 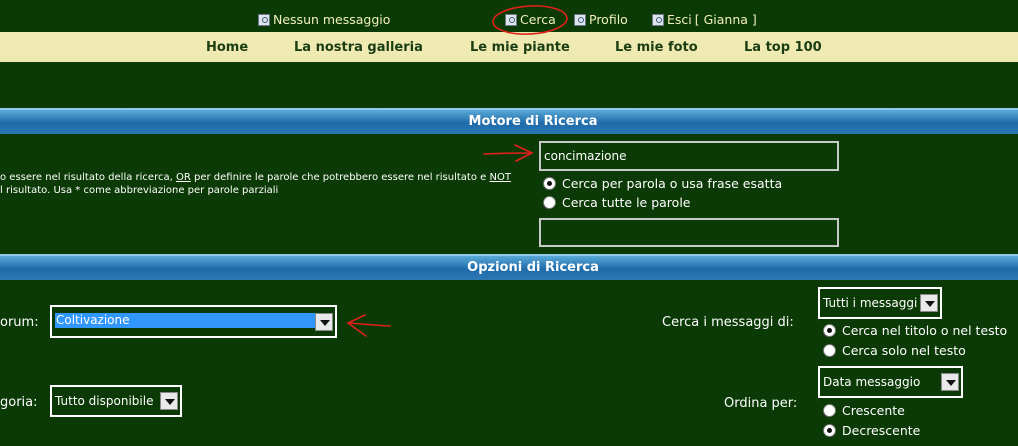 I want to click on arrow-annotation-forum, so click(x=368, y=325).